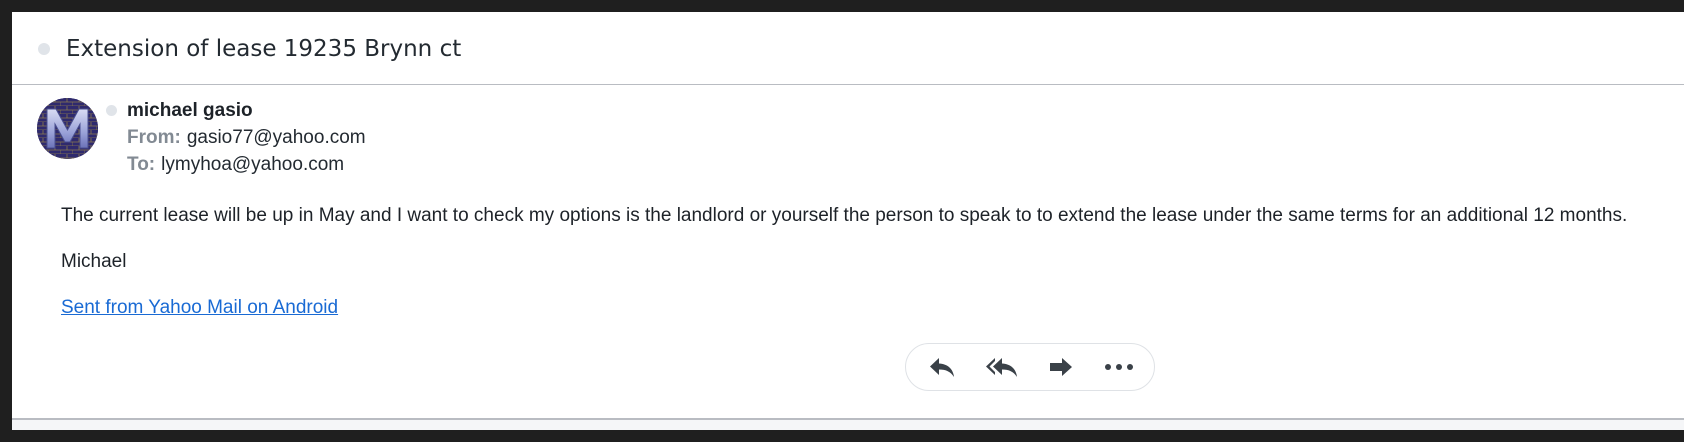 The height and width of the screenshot is (442, 1684). What do you see at coordinates (190, 111) in the screenshot?
I see `sender-name: michael gasio` at bounding box center [190, 111].